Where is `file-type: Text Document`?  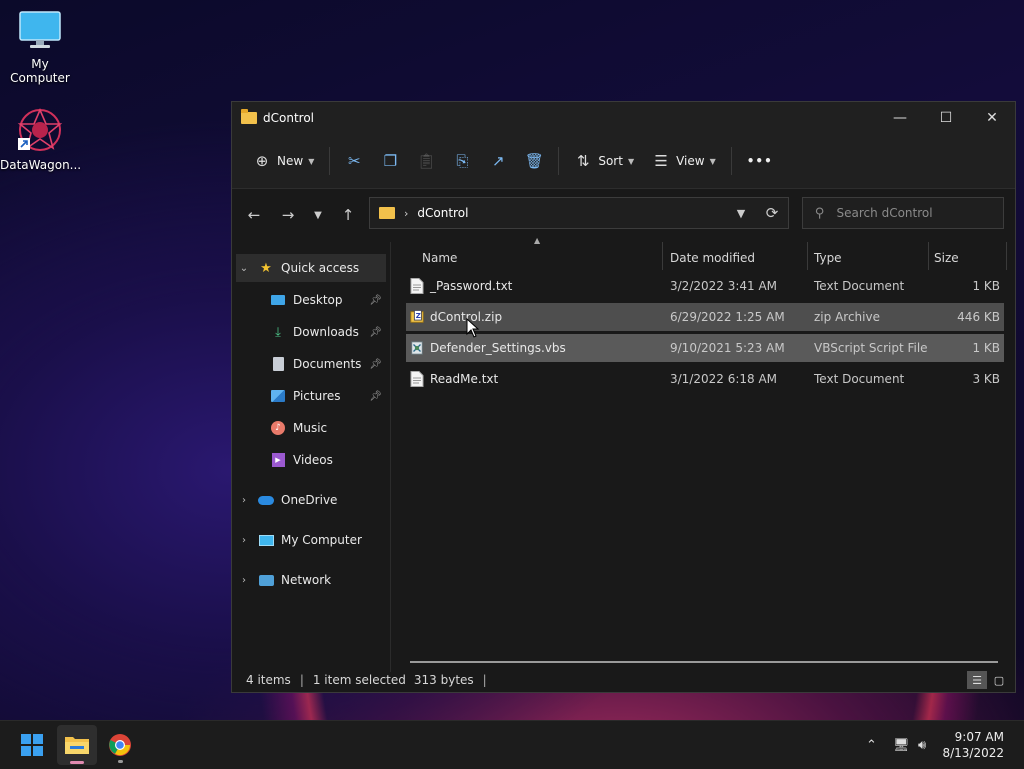 file-type: Text Document is located at coordinates (859, 379).